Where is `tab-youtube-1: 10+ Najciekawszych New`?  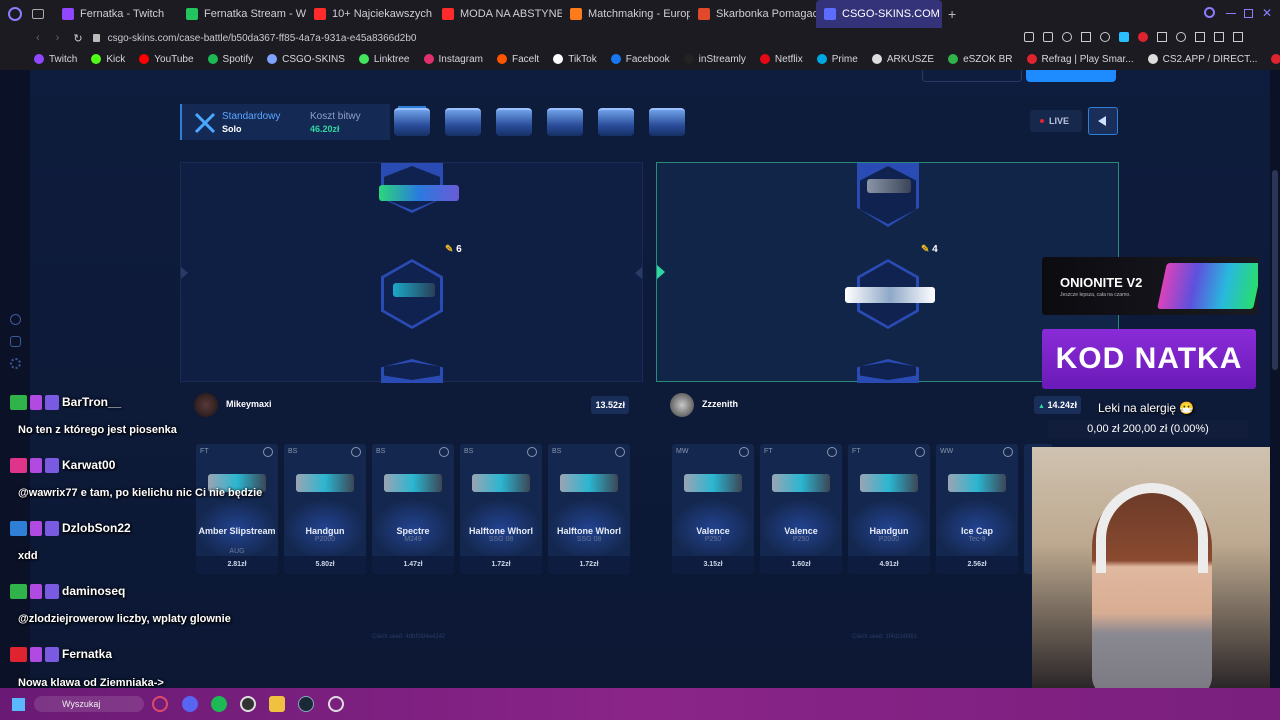
tab-youtube-1: 10+ Najciekawszych New is located at coordinates (370, 14).